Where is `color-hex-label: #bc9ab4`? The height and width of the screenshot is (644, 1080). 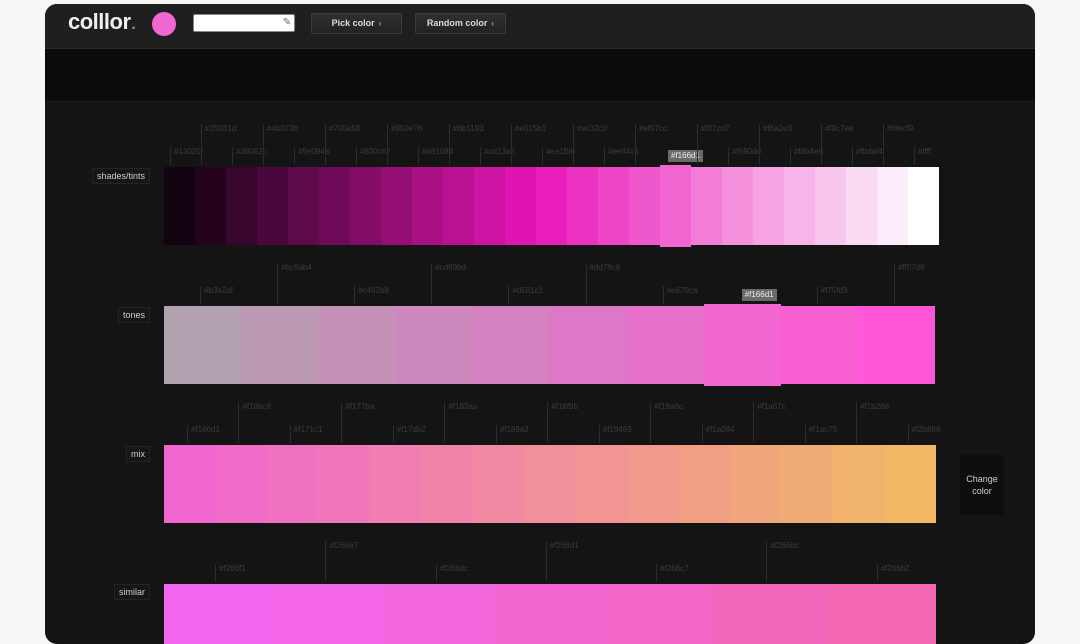 color-hex-label: #bc9ab4 is located at coordinates (296, 267).